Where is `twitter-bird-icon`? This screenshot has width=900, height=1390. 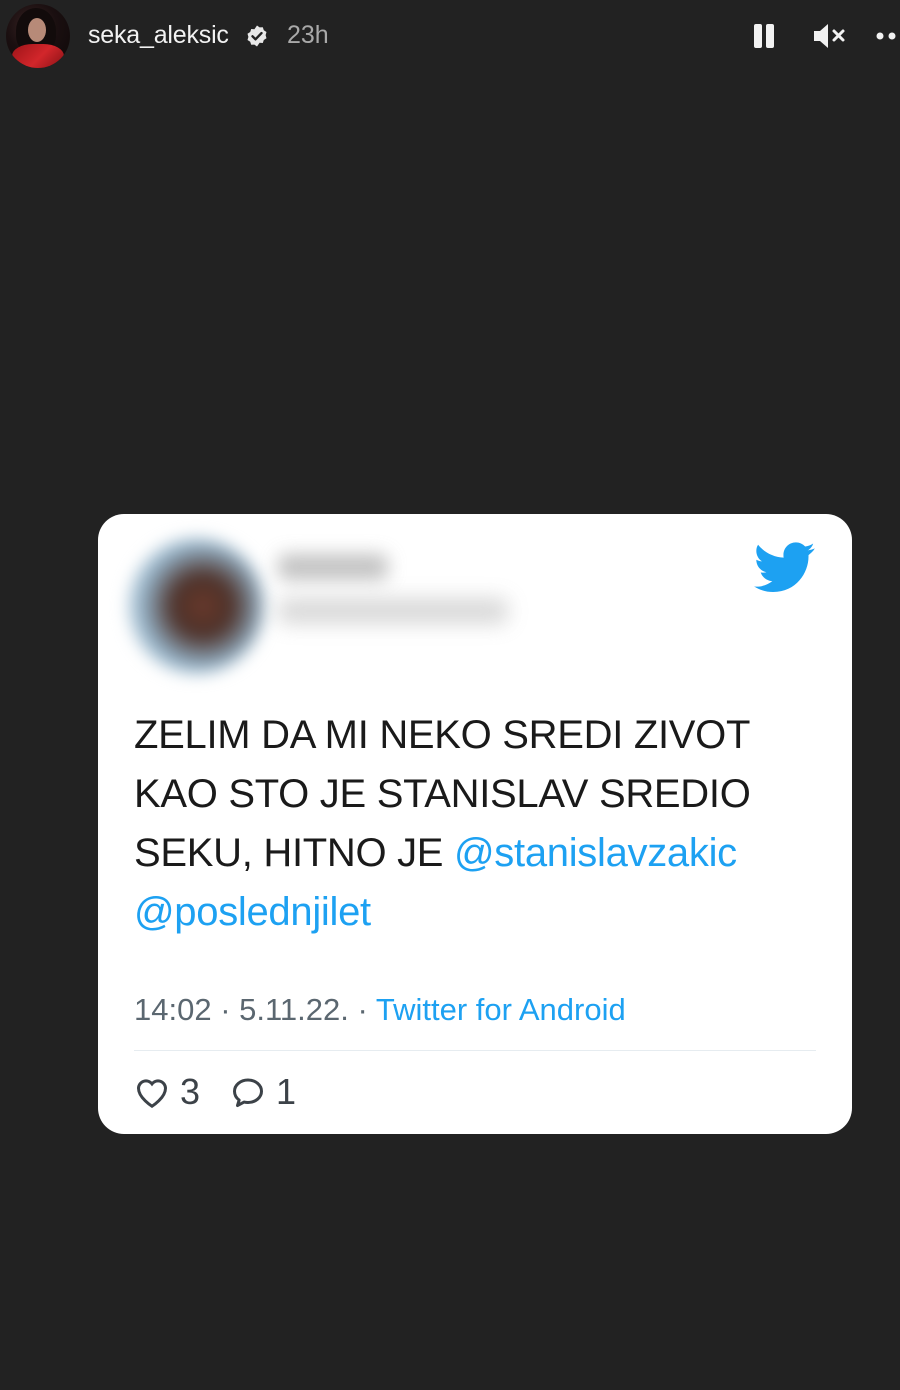 twitter-bird-icon is located at coordinates (784, 567).